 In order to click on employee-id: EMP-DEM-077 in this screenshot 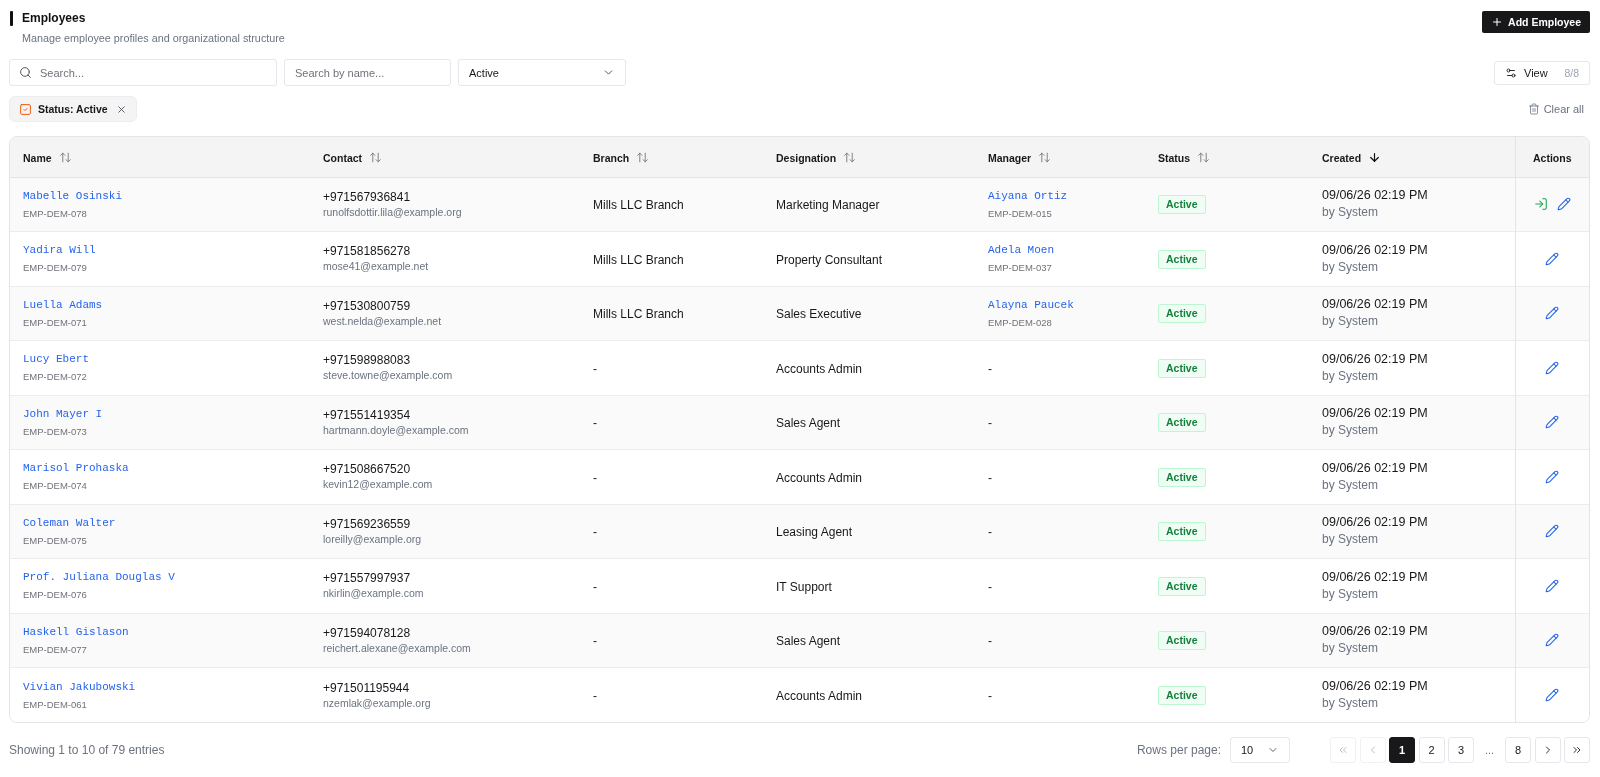, I will do `click(55, 649)`.